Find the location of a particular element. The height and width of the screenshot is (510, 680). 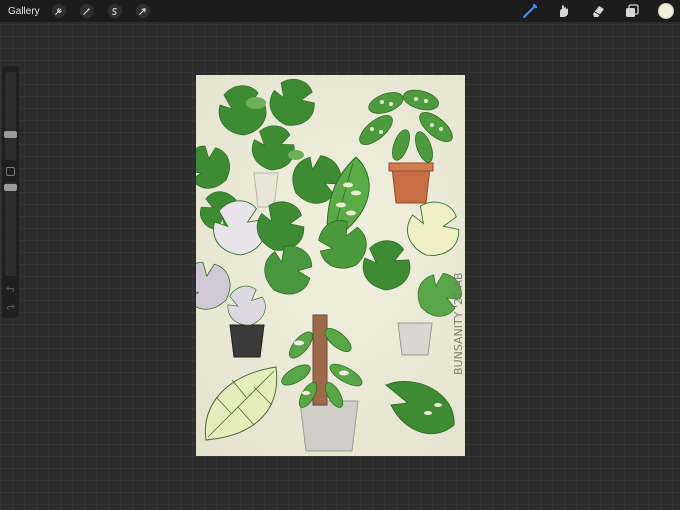

wrench-icon is located at coordinates (58, 11).